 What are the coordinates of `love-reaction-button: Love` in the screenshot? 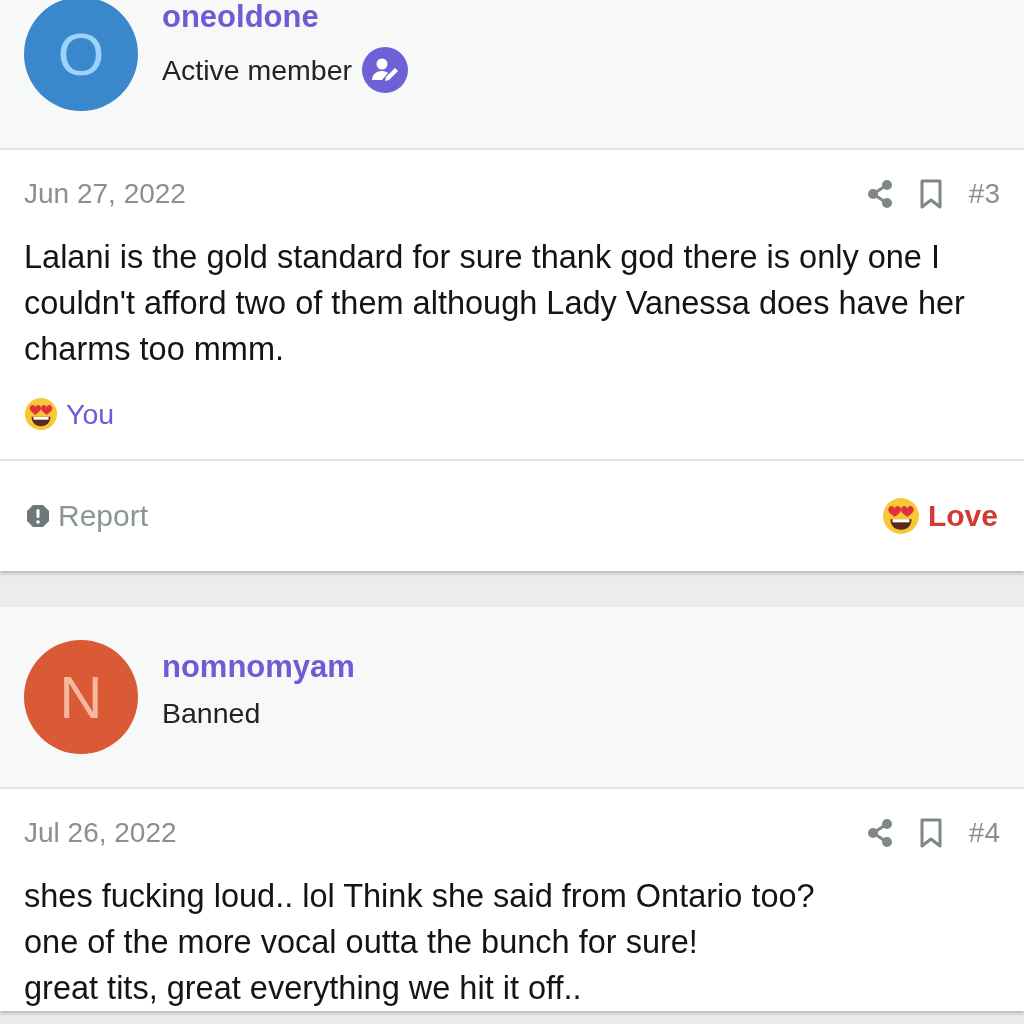 It's located at (939, 516).